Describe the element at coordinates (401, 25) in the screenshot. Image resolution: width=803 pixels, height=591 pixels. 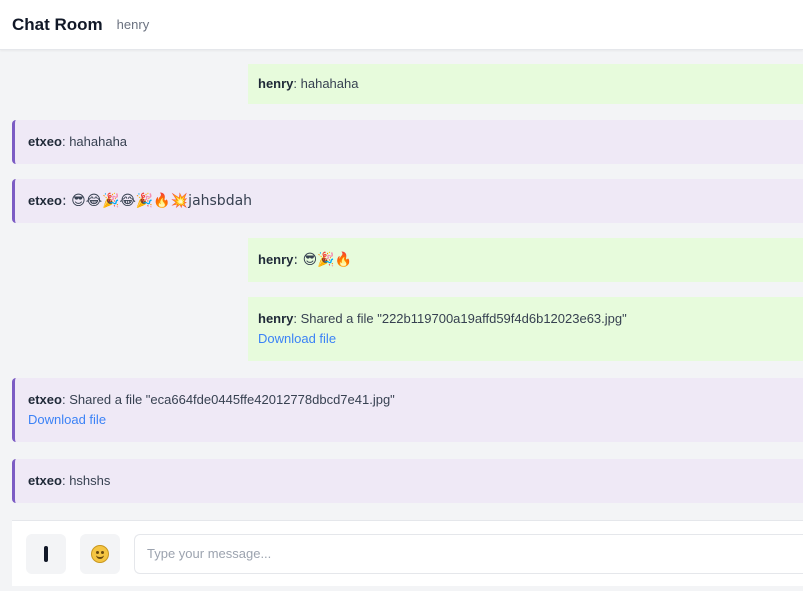
I see `chat-header: Chat Room henry` at that location.